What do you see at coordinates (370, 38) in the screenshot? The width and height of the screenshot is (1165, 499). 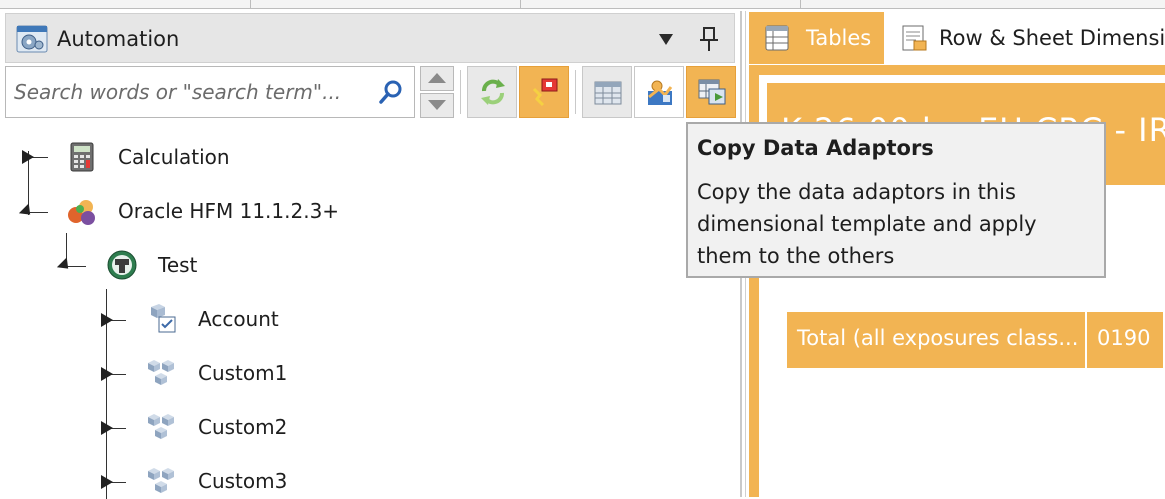 I see `panel-header: Automation` at bounding box center [370, 38].